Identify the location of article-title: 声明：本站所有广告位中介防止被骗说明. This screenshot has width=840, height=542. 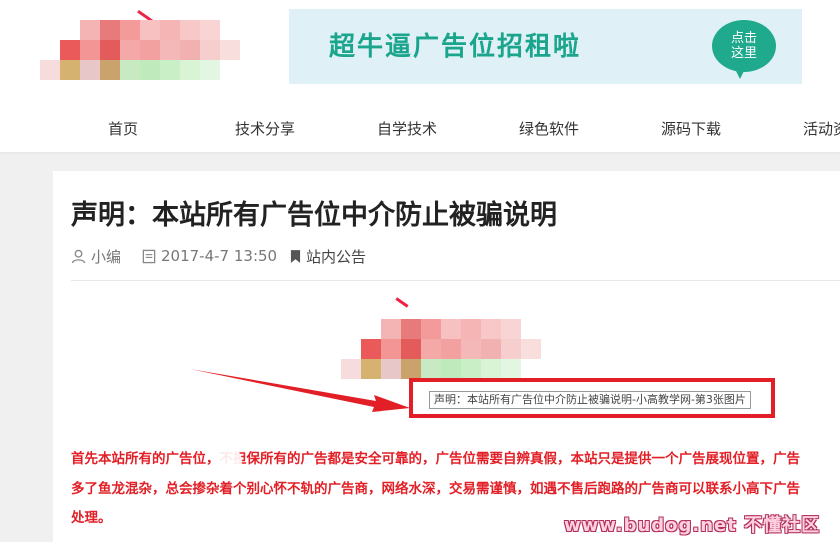
(314, 215).